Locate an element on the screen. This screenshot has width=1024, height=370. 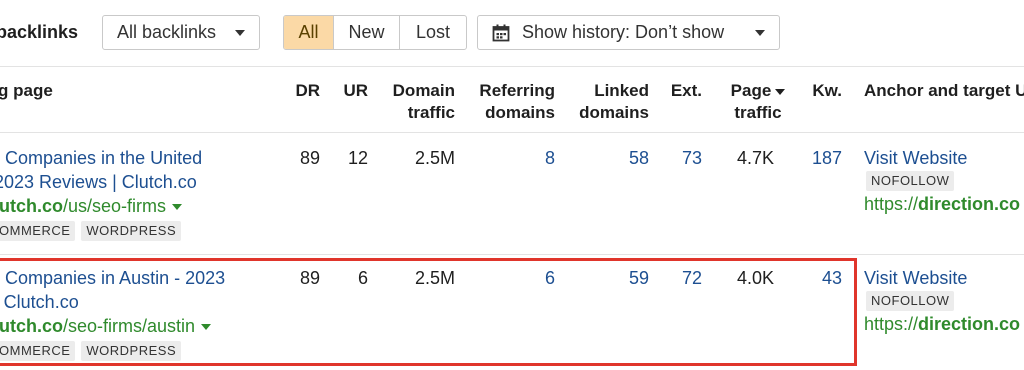
segment-all: All is located at coordinates (309, 32).